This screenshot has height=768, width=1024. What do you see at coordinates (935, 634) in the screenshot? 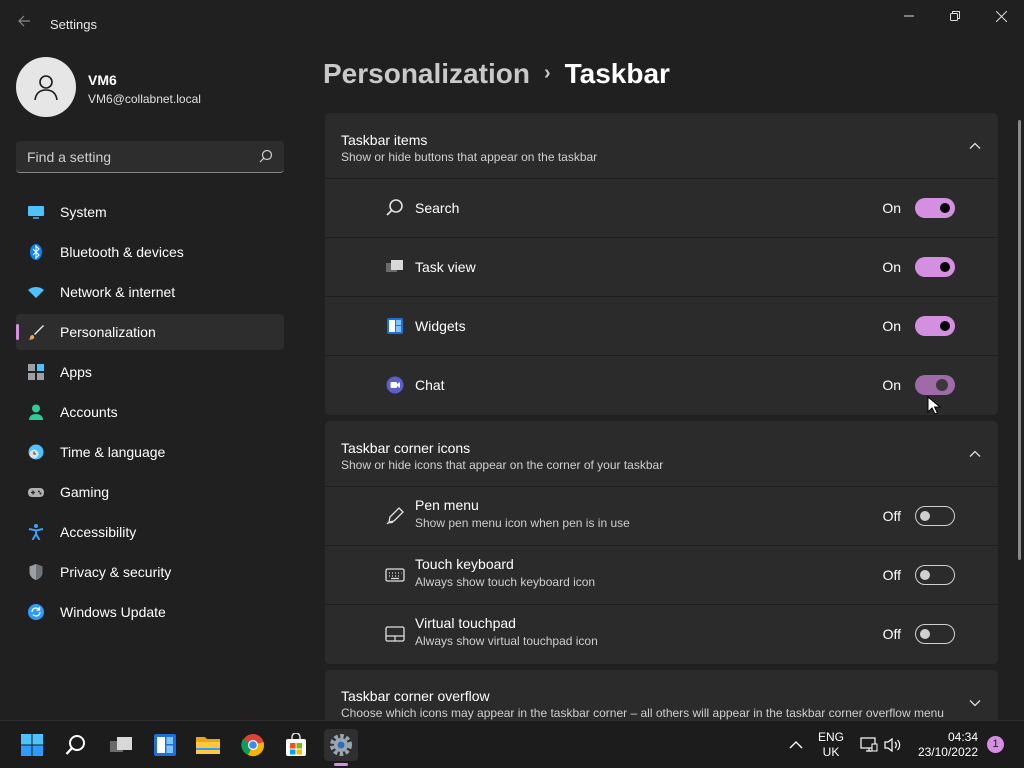
I see `virtual-touchpad-toggle` at bounding box center [935, 634].